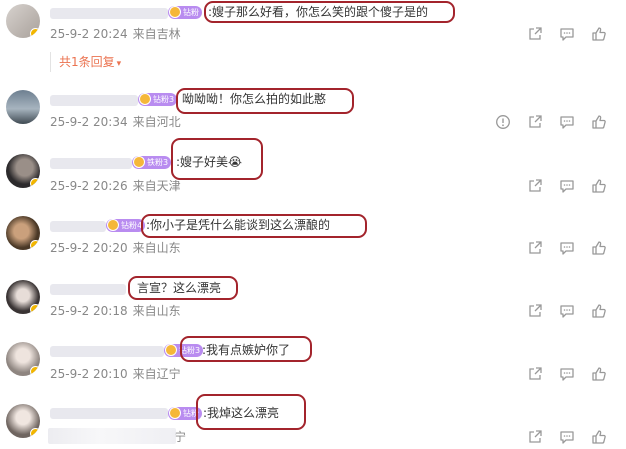  What do you see at coordinates (156, 34) in the screenshot?
I see `comment-location: 来自吉林` at bounding box center [156, 34].